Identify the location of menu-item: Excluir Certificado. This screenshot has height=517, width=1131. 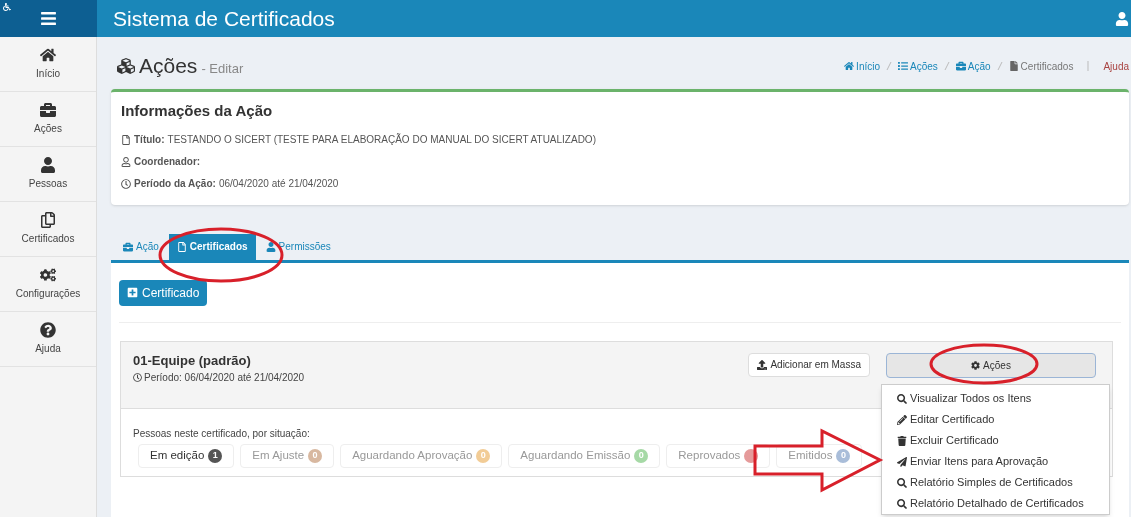
(995, 440).